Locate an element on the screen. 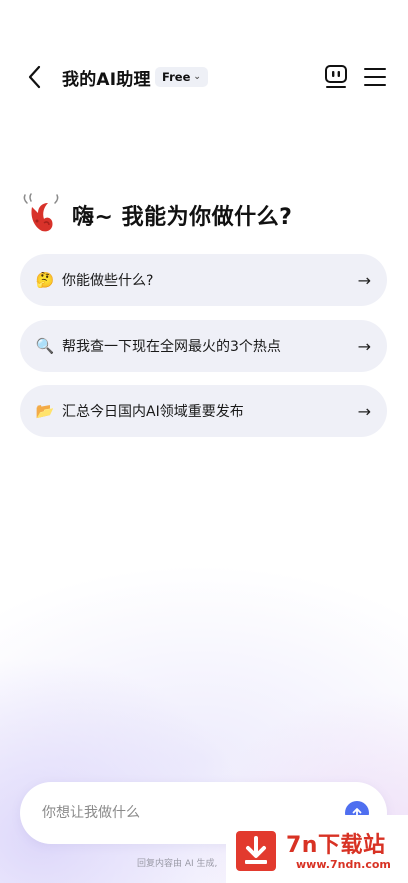 This screenshot has height=883, width=408. thinking-face-icon: 🤔 is located at coordinates (45, 280).